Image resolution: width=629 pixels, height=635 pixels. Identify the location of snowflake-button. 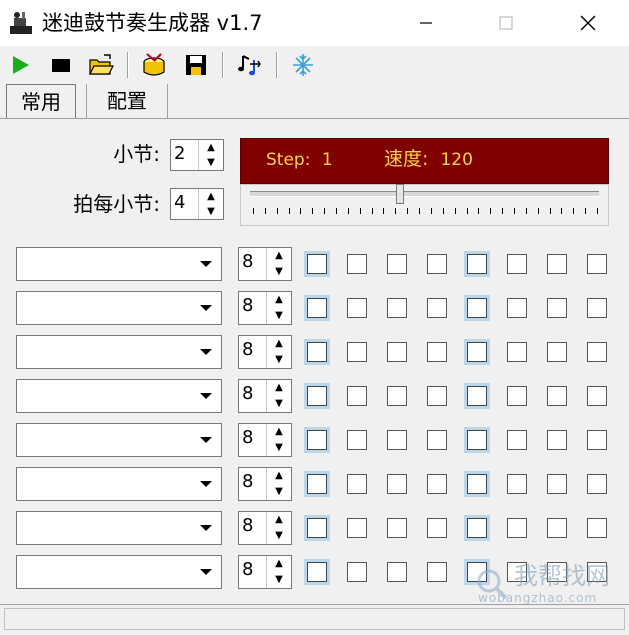
(303, 65).